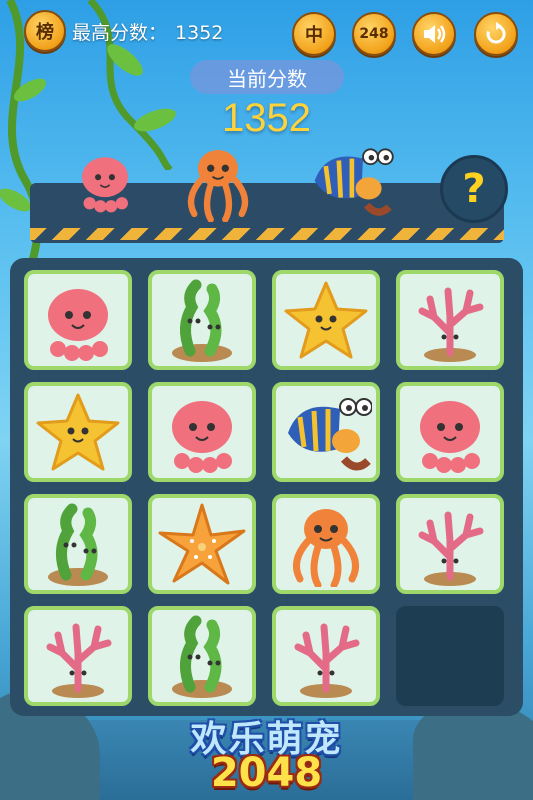 This screenshot has width=533, height=800. What do you see at coordinates (120, 33) in the screenshot?
I see `best-score-label: 最高分数：` at bounding box center [120, 33].